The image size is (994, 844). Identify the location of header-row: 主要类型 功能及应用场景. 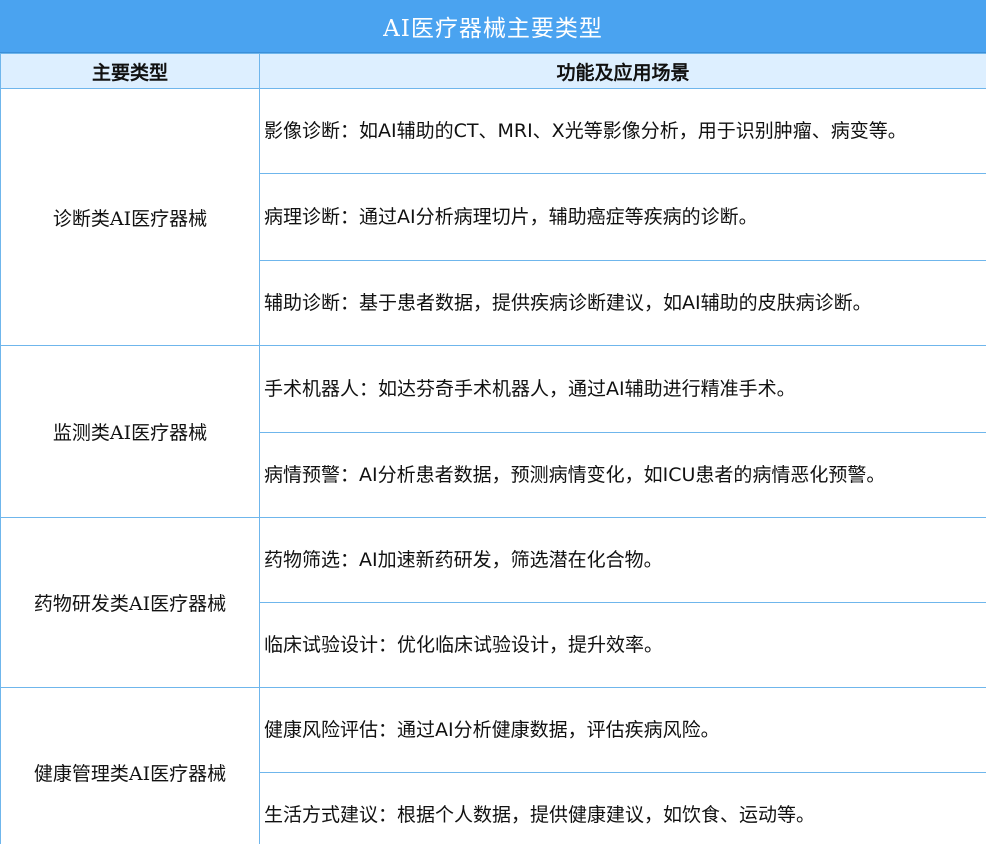
(493, 71).